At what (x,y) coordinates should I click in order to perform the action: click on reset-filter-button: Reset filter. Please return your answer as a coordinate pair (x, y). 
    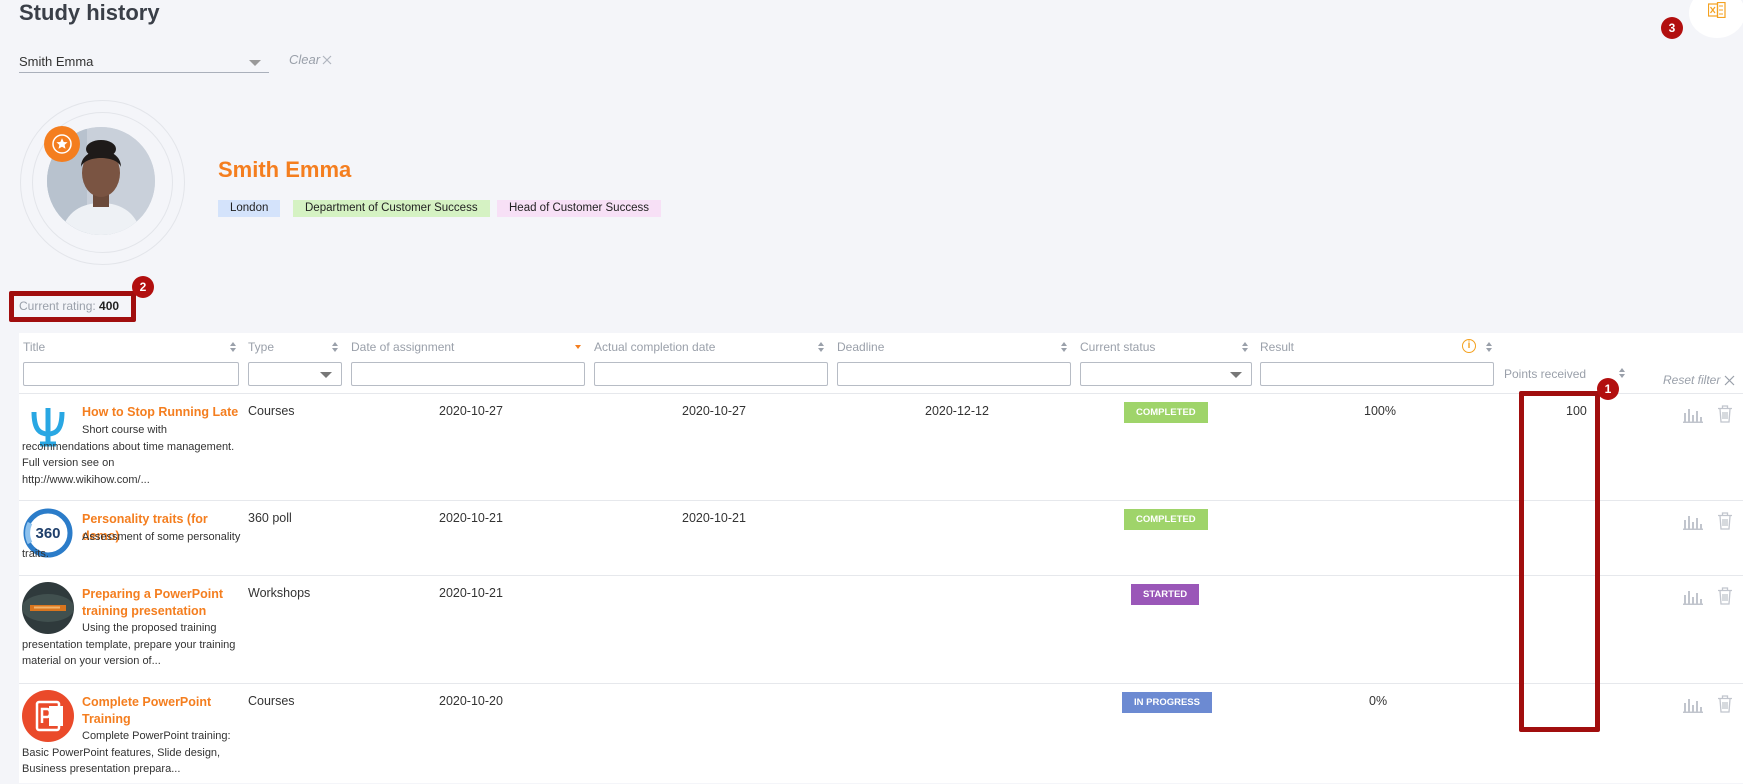
    Looking at the image, I should click on (1699, 380).